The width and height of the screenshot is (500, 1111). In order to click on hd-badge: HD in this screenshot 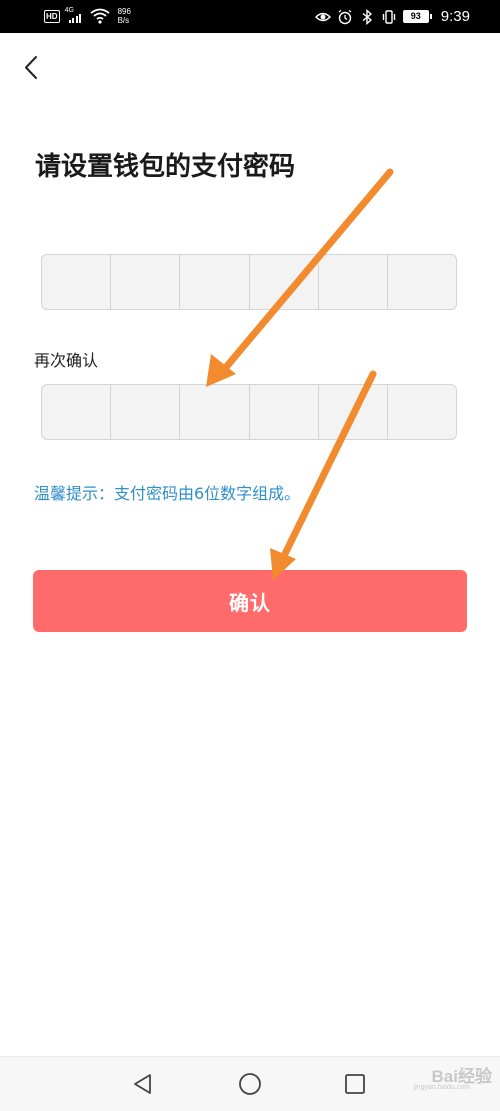, I will do `click(52, 16)`.